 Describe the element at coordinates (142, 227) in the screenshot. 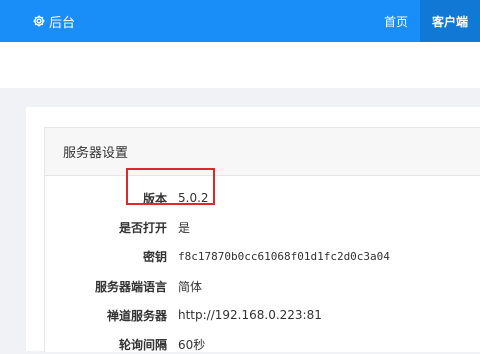

I see `enabled-label: 是否打开` at that location.